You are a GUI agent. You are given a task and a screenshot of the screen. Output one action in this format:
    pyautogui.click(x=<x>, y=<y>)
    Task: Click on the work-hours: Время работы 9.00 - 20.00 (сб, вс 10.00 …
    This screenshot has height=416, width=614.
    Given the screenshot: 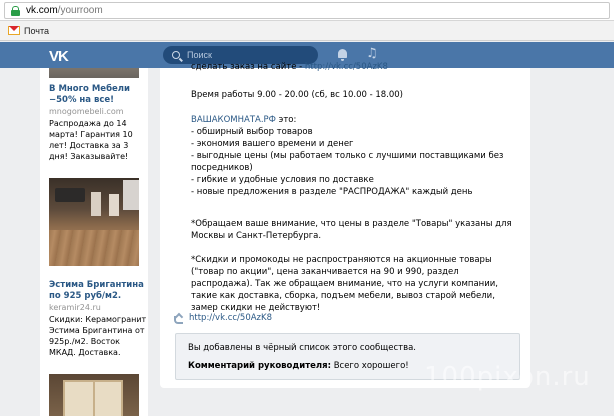 What is the action you would take?
    pyautogui.click(x=297, y=95)
    